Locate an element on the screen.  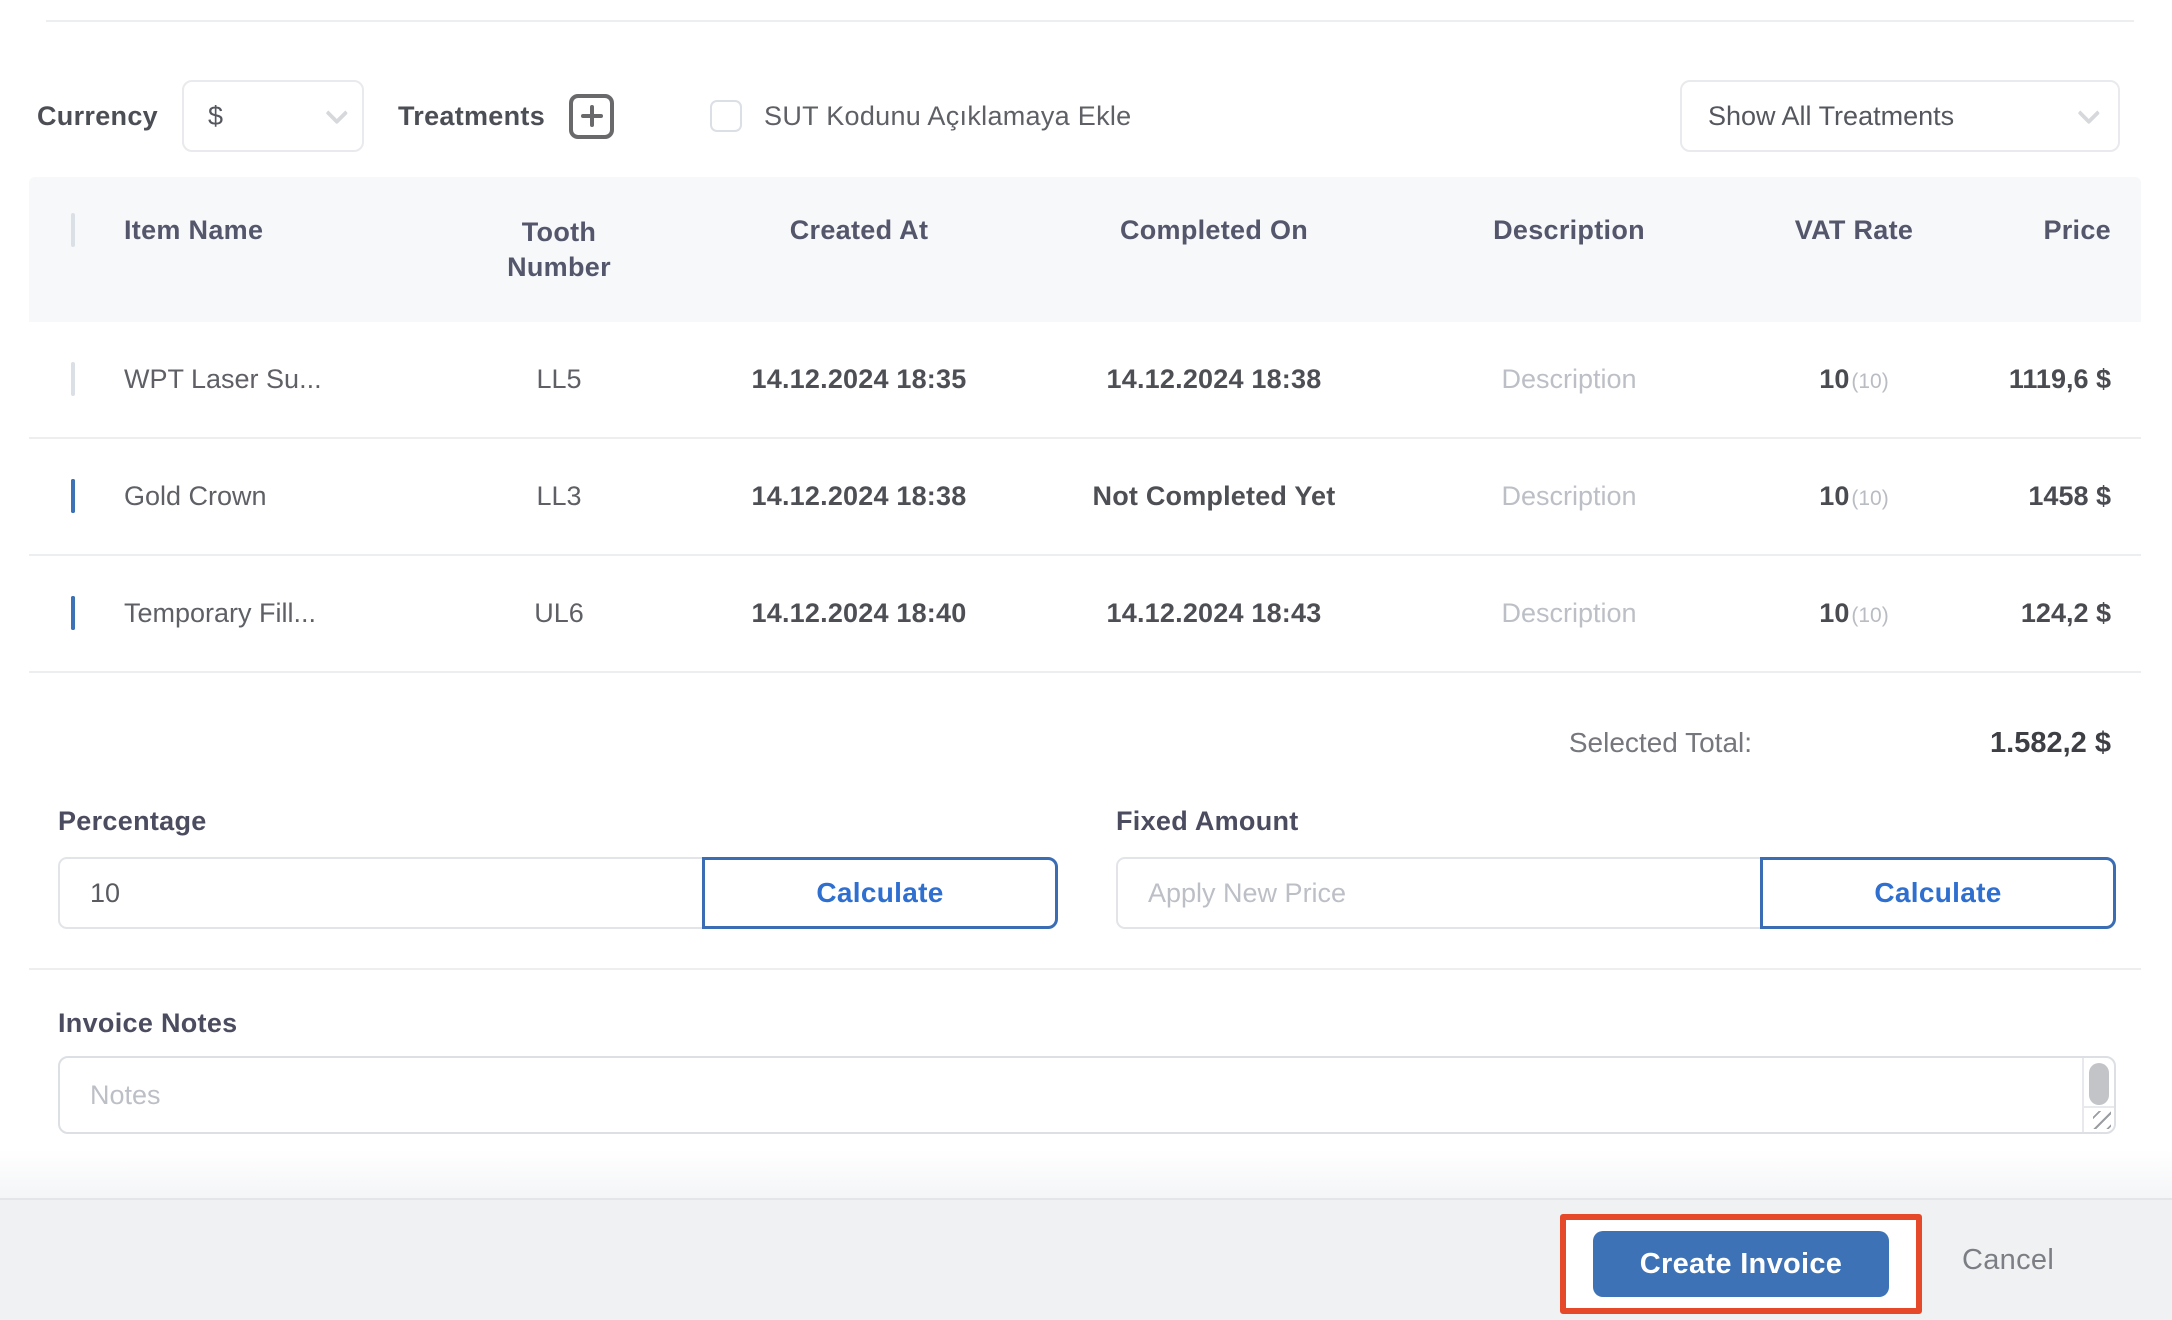
selected-total-value: 1.582,2 $ is located at coordinates (2050, 742).